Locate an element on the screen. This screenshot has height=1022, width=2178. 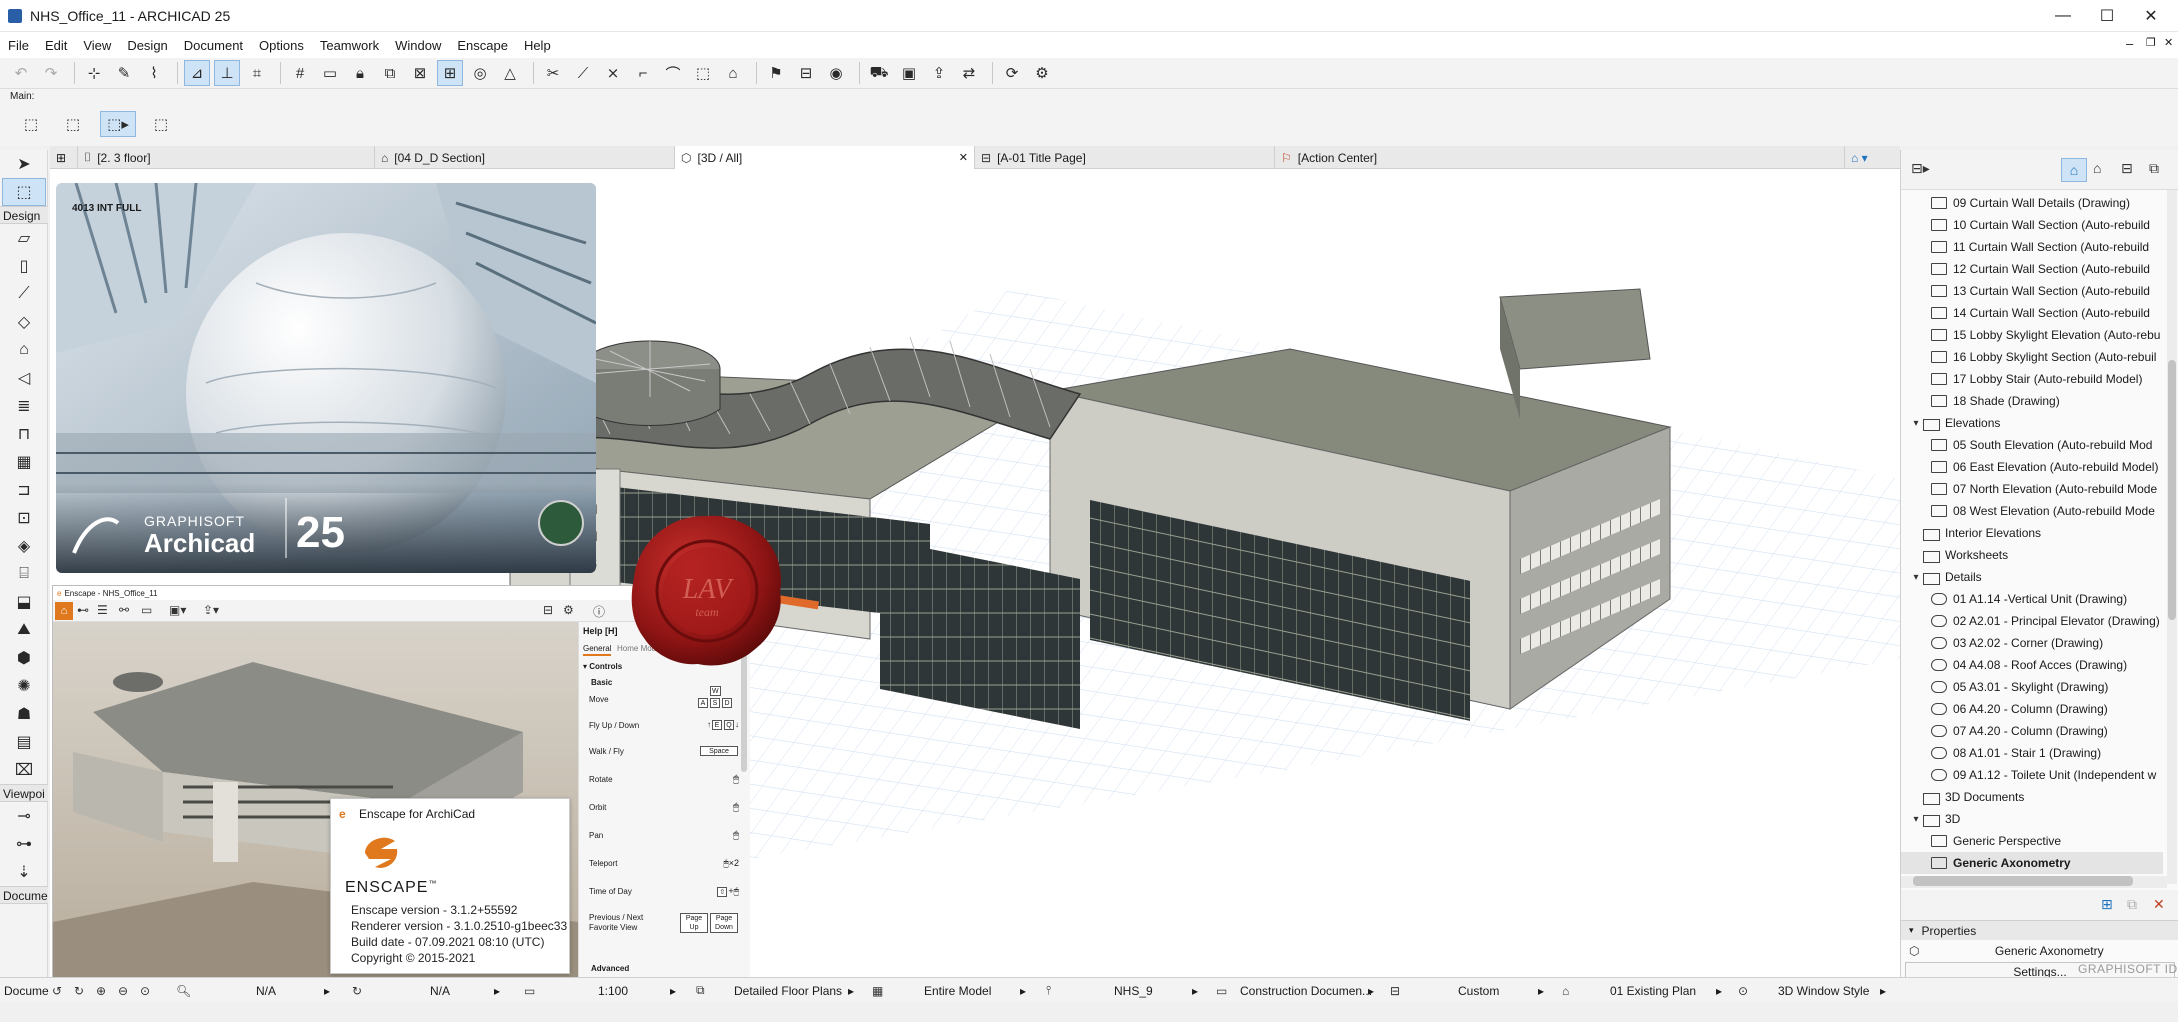
guide-lines-icon: ⊿ is located at coordinates (197, 73).